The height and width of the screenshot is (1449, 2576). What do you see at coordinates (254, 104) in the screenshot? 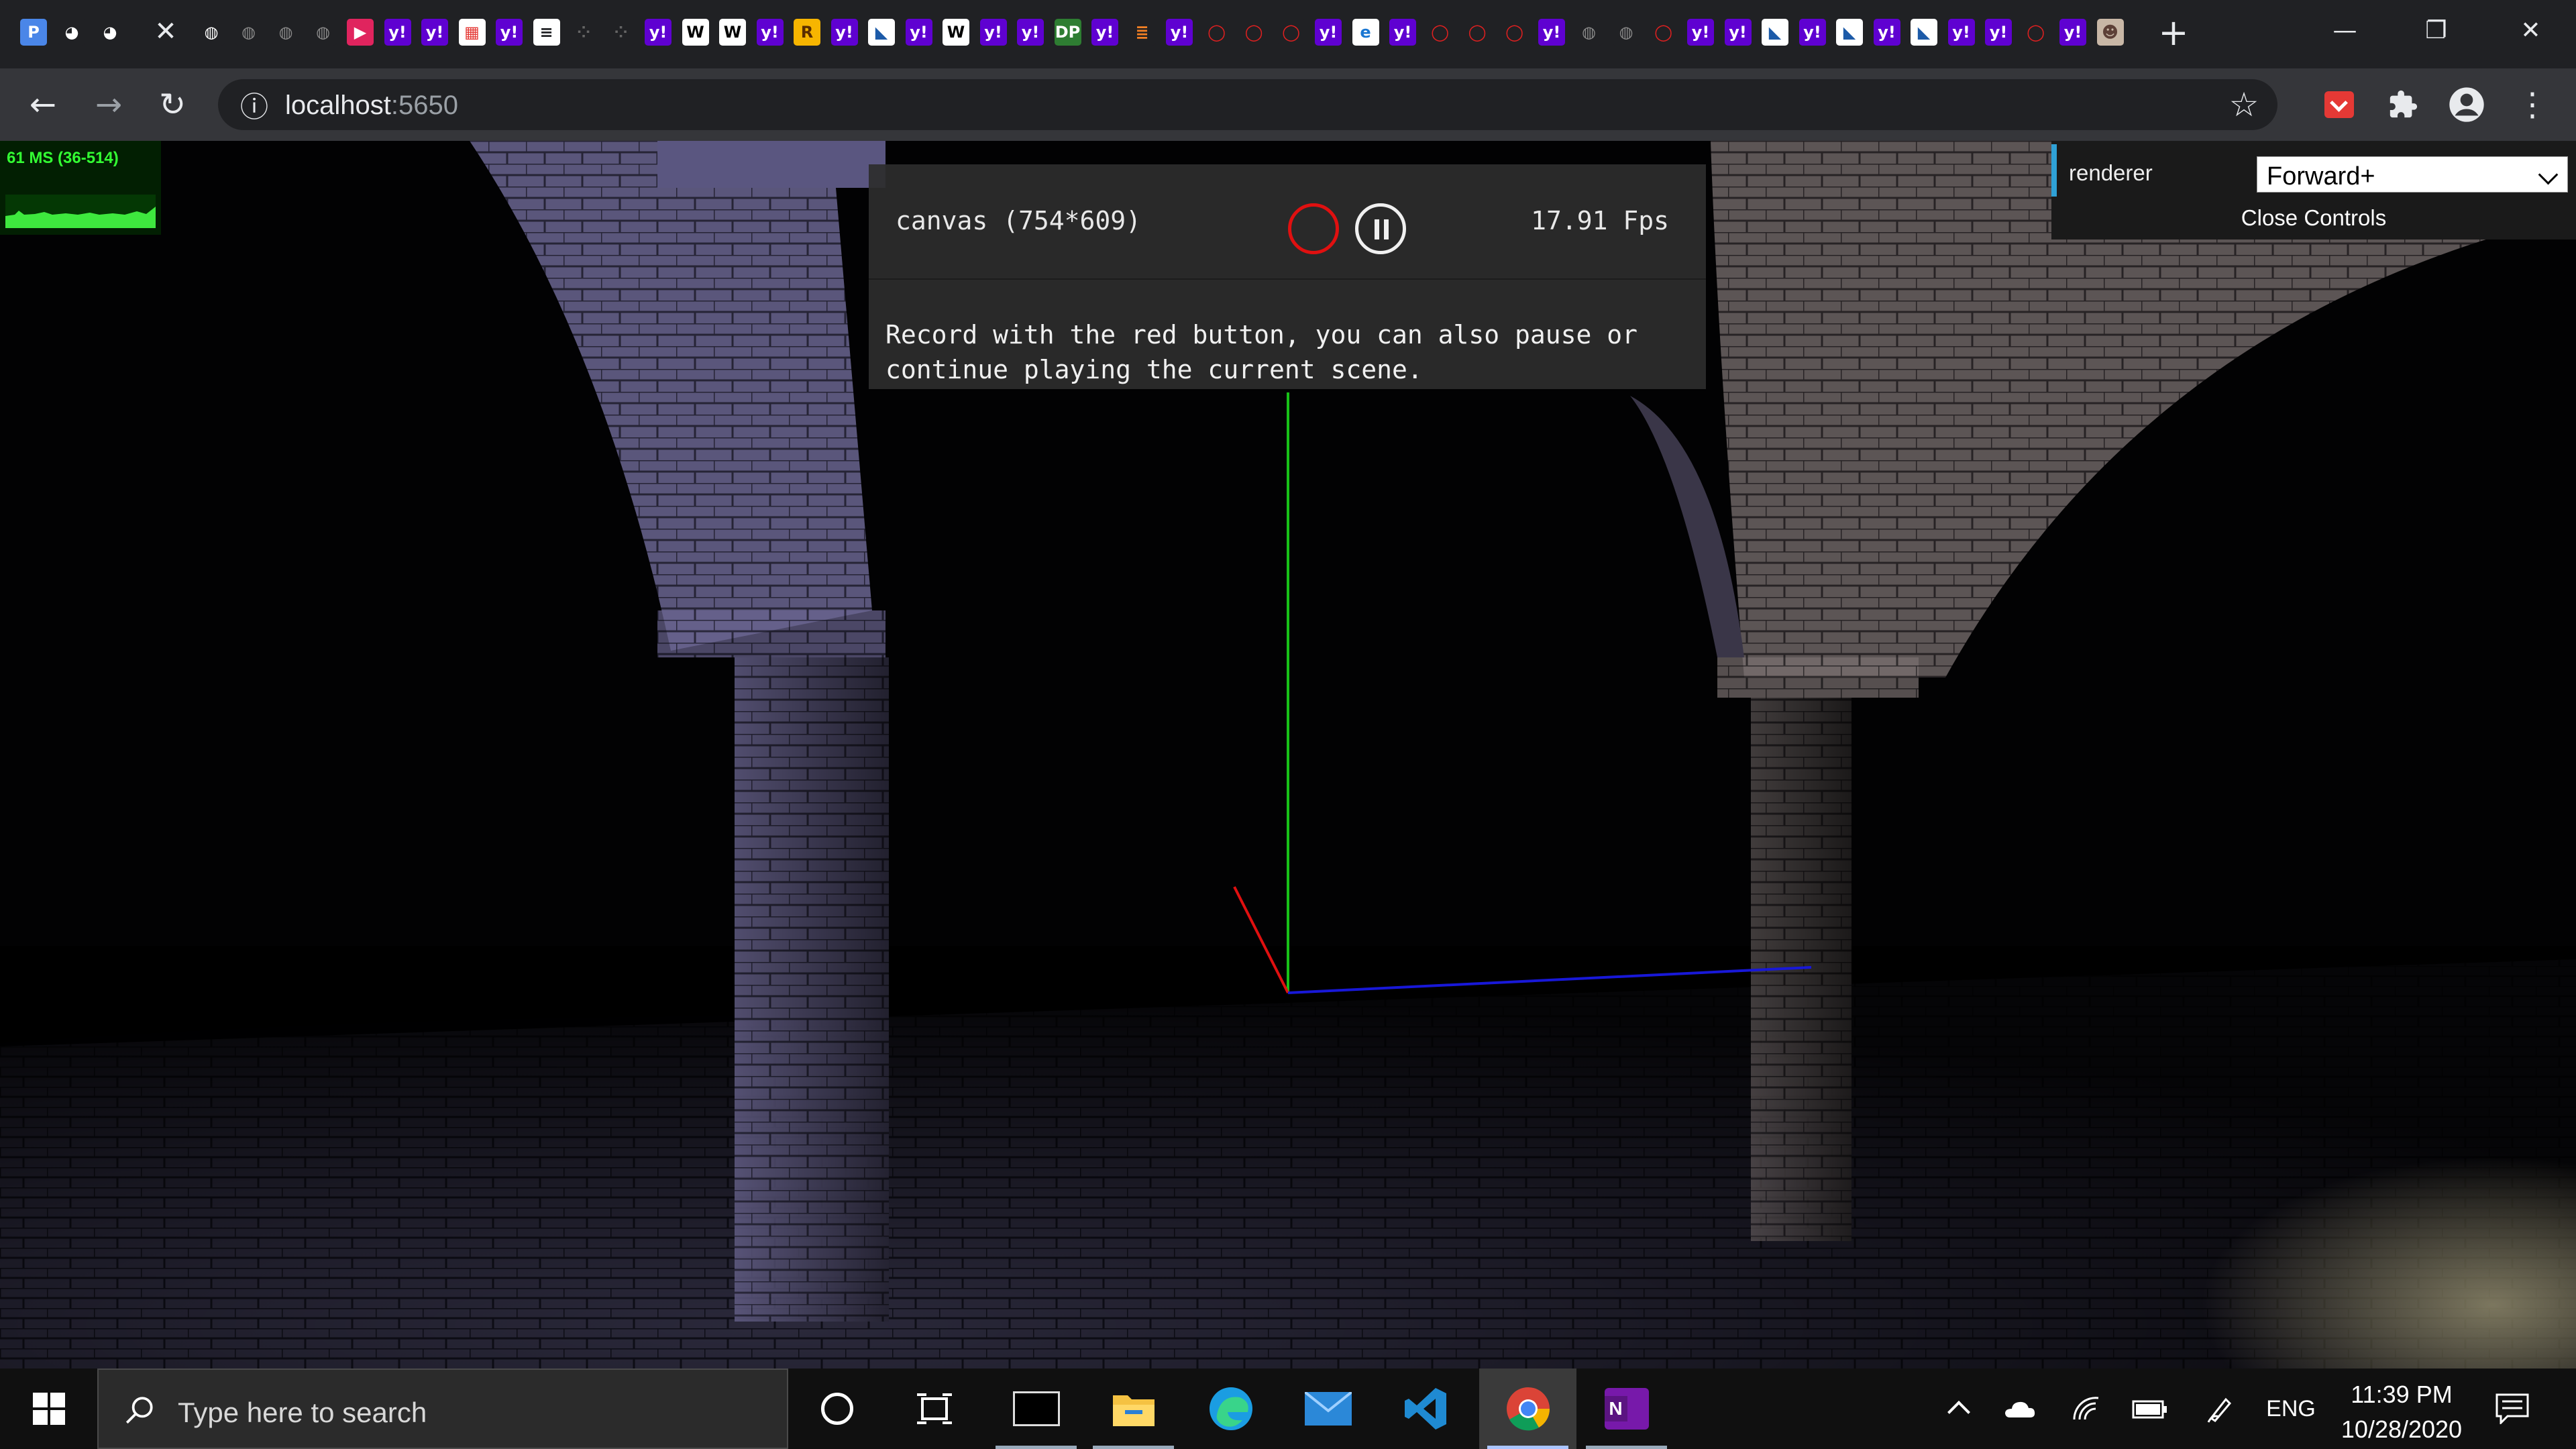
I see `site-info-icon: ⓘ` at bounding box center [254, 104].